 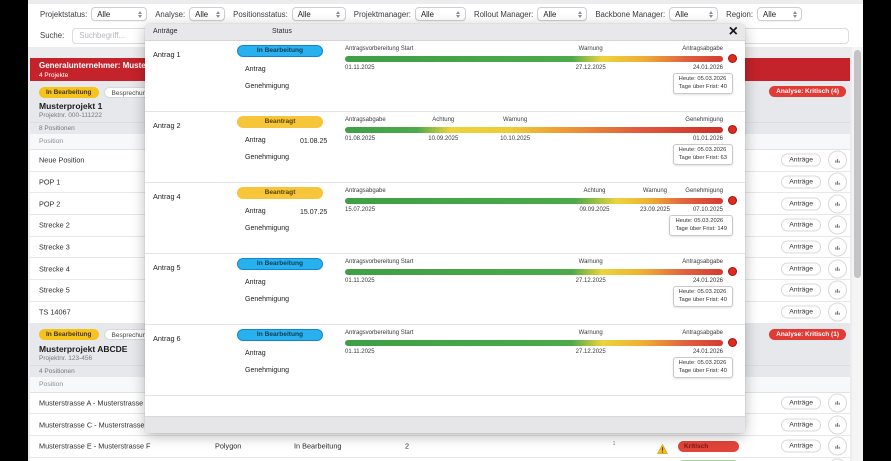 What do you see at coordinates (280, 51) in the screenshot?
I see `antrag-status-badge: In Bearbeitung` at bounding box center [280, 51].